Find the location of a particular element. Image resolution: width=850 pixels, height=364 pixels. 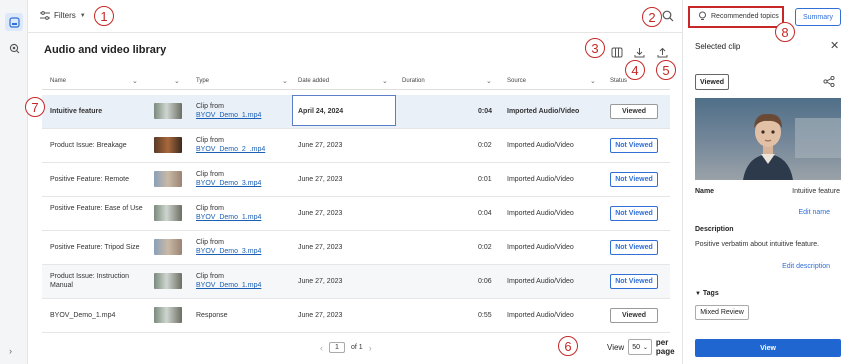

topic-search-nav-icon is located at coordinates (14, 48).